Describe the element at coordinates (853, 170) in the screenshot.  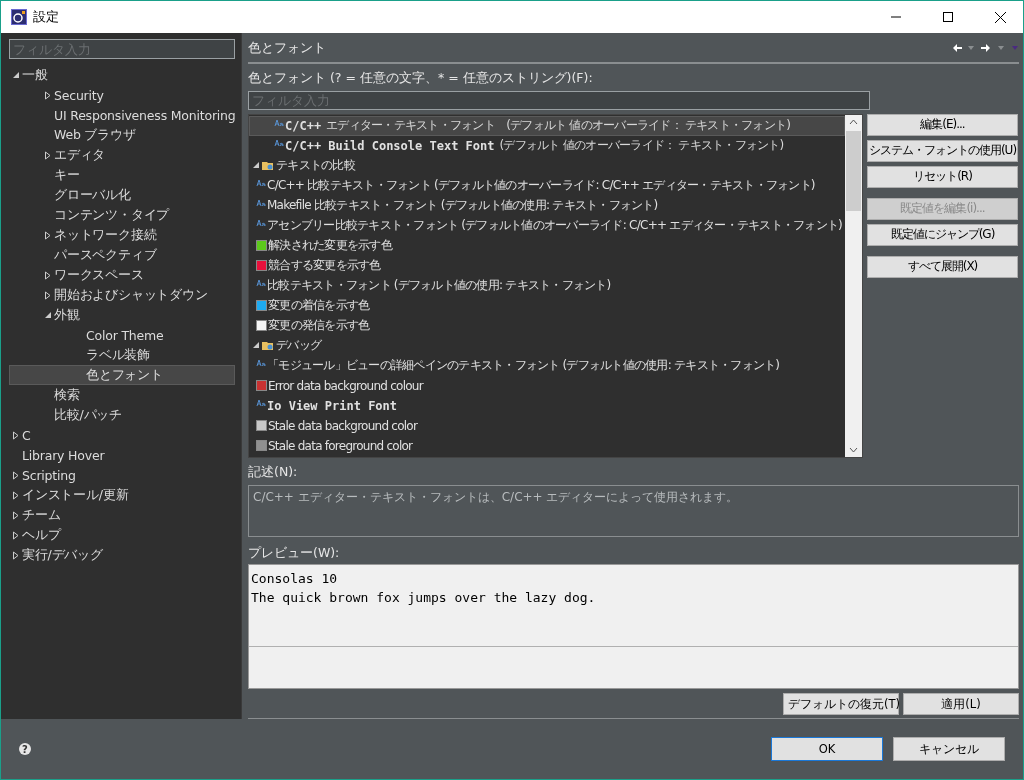
I see `scroll-thumb` at that location.